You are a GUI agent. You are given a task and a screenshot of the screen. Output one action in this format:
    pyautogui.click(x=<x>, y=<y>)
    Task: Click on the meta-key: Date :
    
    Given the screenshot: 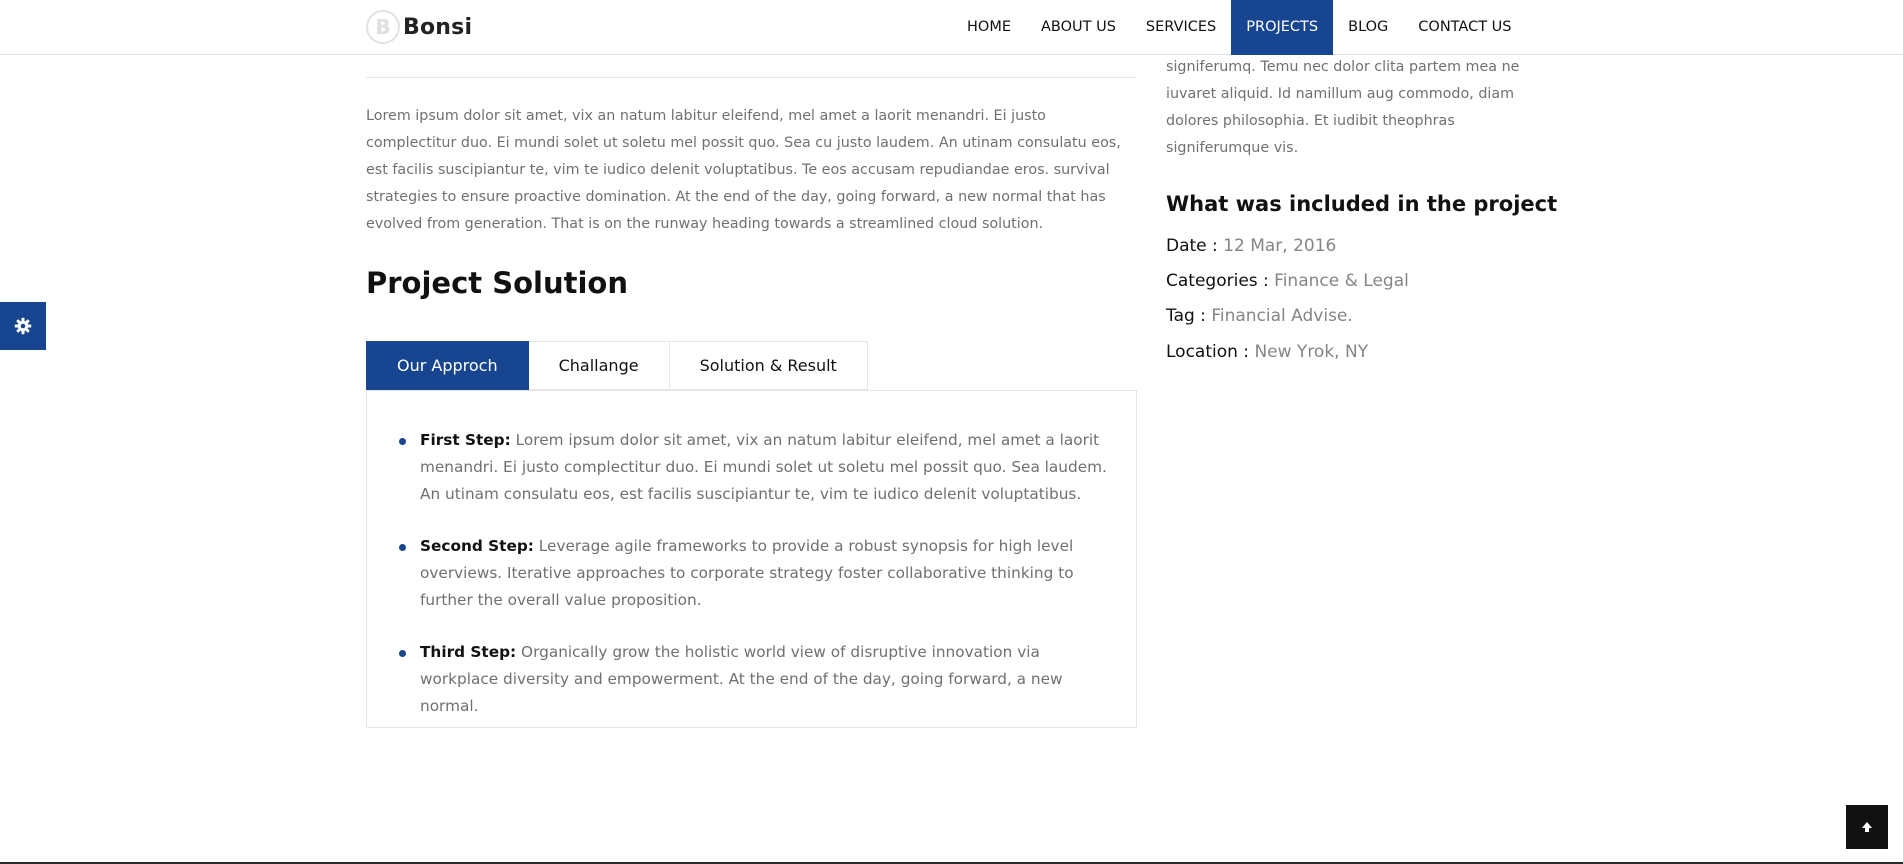 What is the action you would take?
    pyautogui.click(x=1192, y=246)
    